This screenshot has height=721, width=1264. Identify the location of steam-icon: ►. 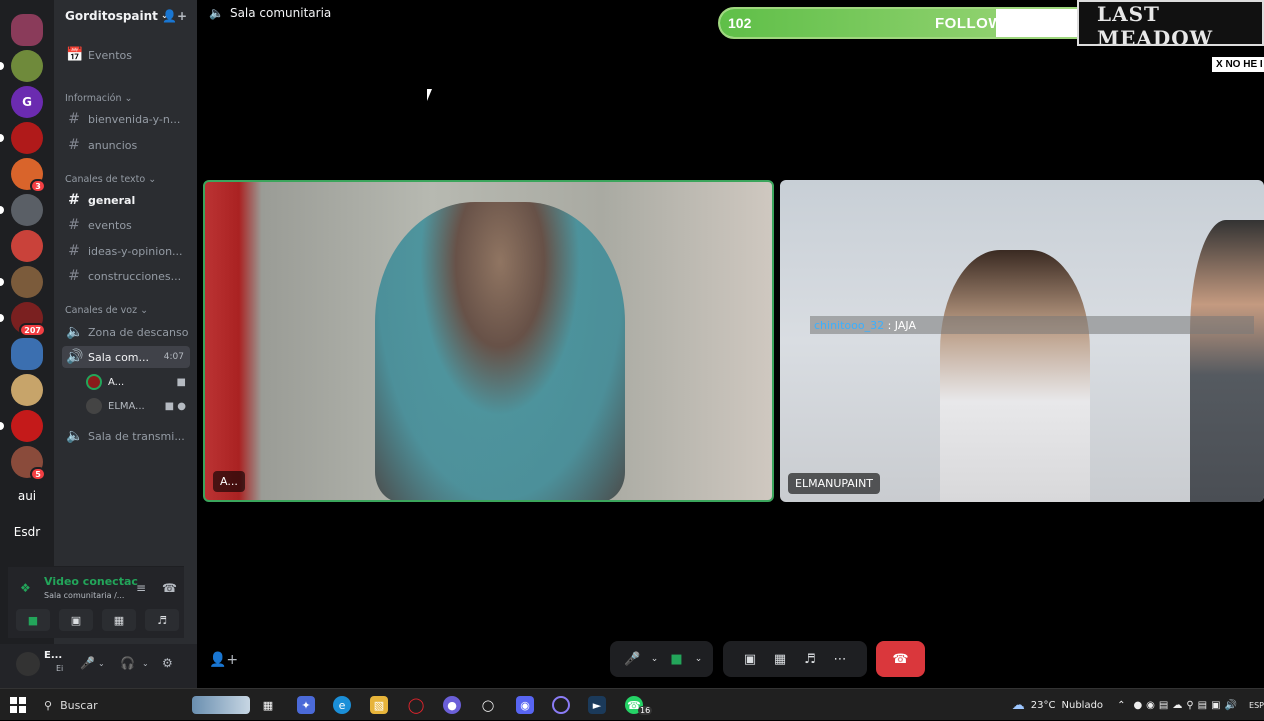
(597, 705).